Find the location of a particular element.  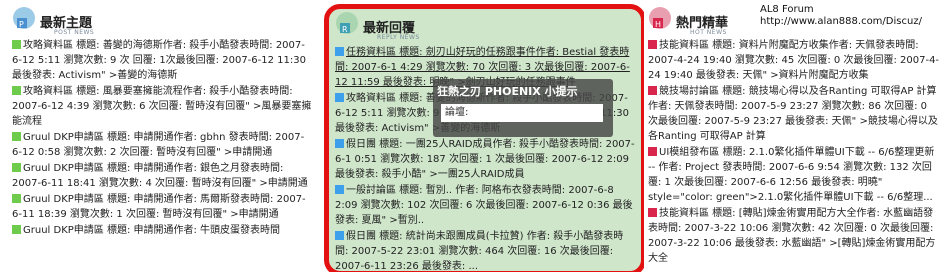

forum-name: AL8 Forum is located at coordinates (787, 9).